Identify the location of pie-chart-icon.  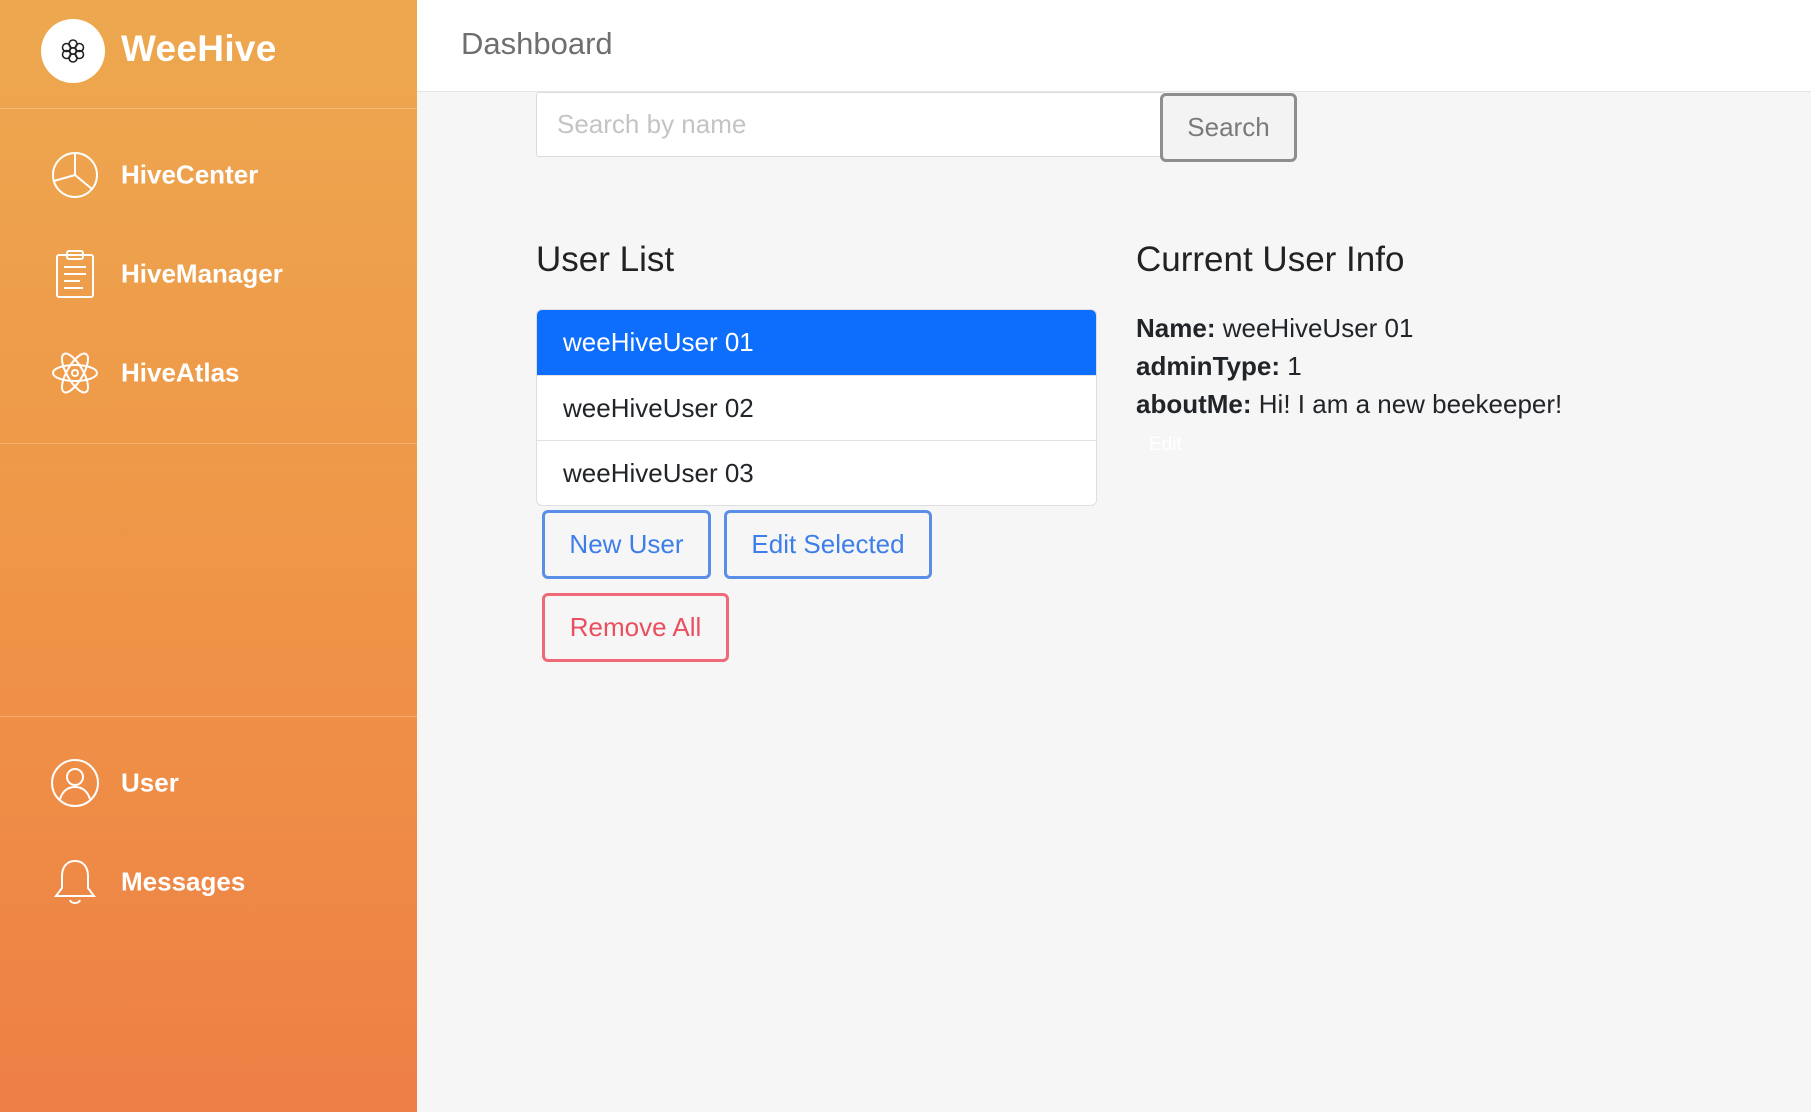
(75, 175).